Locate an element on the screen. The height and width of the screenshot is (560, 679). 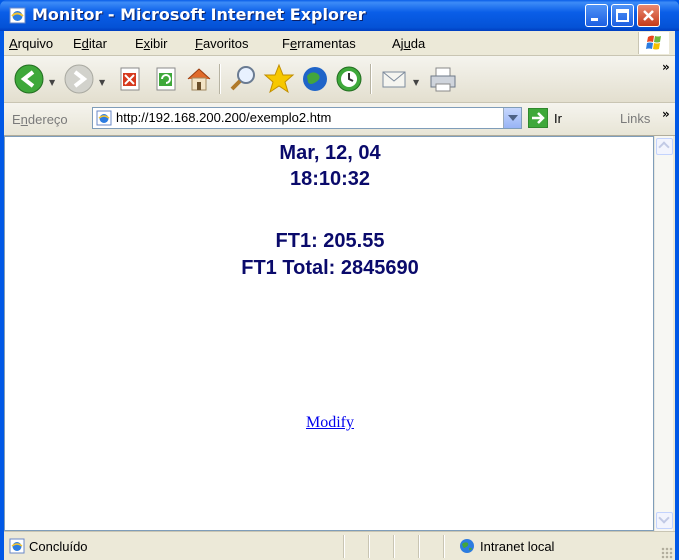
windows-flag-icon is located at coordinates (653, 42).